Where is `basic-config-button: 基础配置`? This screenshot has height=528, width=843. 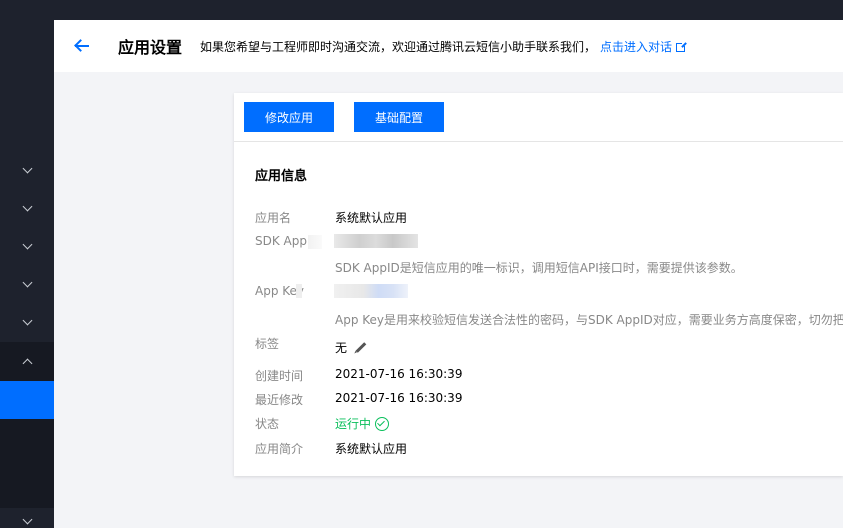 basic-config-button: 基础配置 is located at coordinates (399, 117).